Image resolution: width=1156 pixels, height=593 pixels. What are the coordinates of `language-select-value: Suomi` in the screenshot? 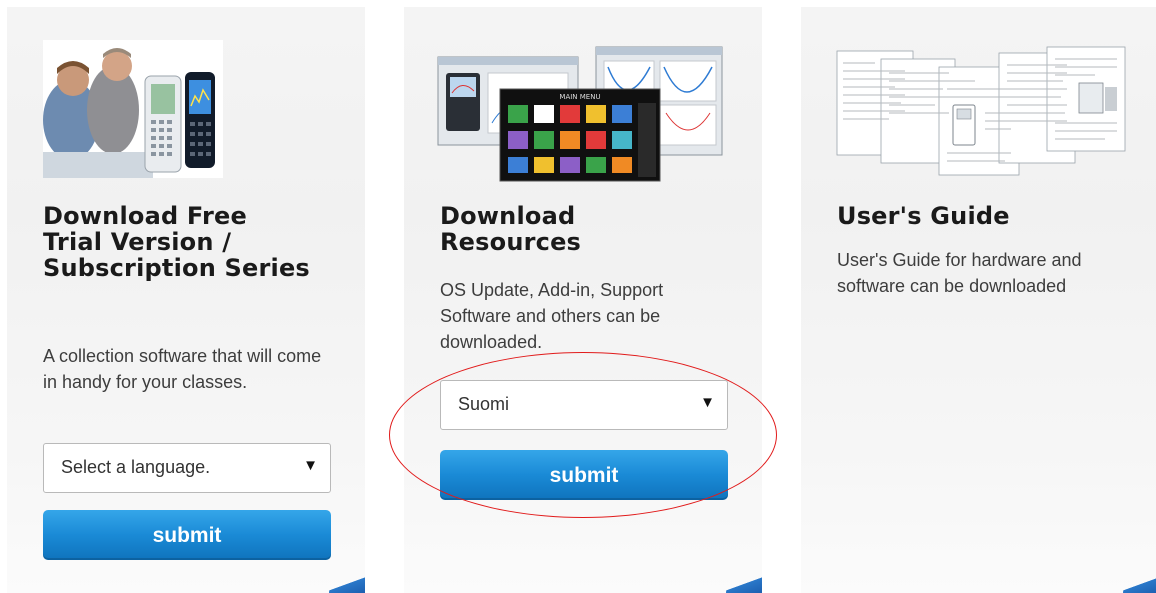 It's located at (484, 404).